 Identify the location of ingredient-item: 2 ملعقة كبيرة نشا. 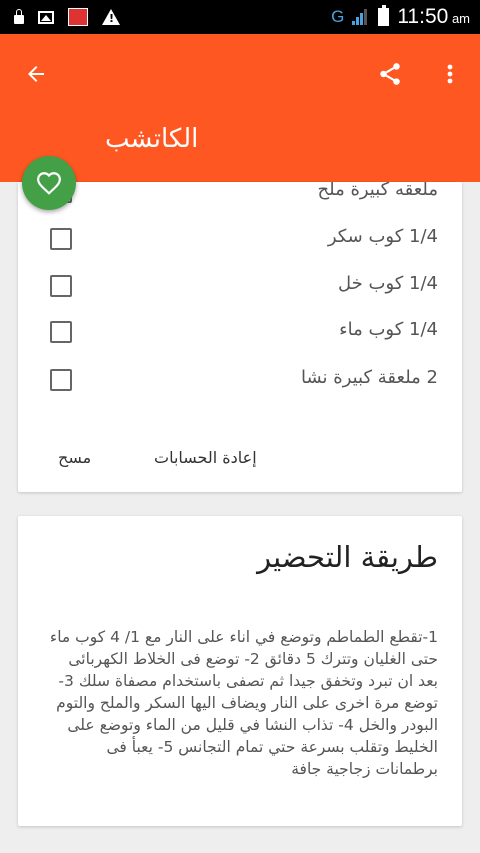
(240, 380).